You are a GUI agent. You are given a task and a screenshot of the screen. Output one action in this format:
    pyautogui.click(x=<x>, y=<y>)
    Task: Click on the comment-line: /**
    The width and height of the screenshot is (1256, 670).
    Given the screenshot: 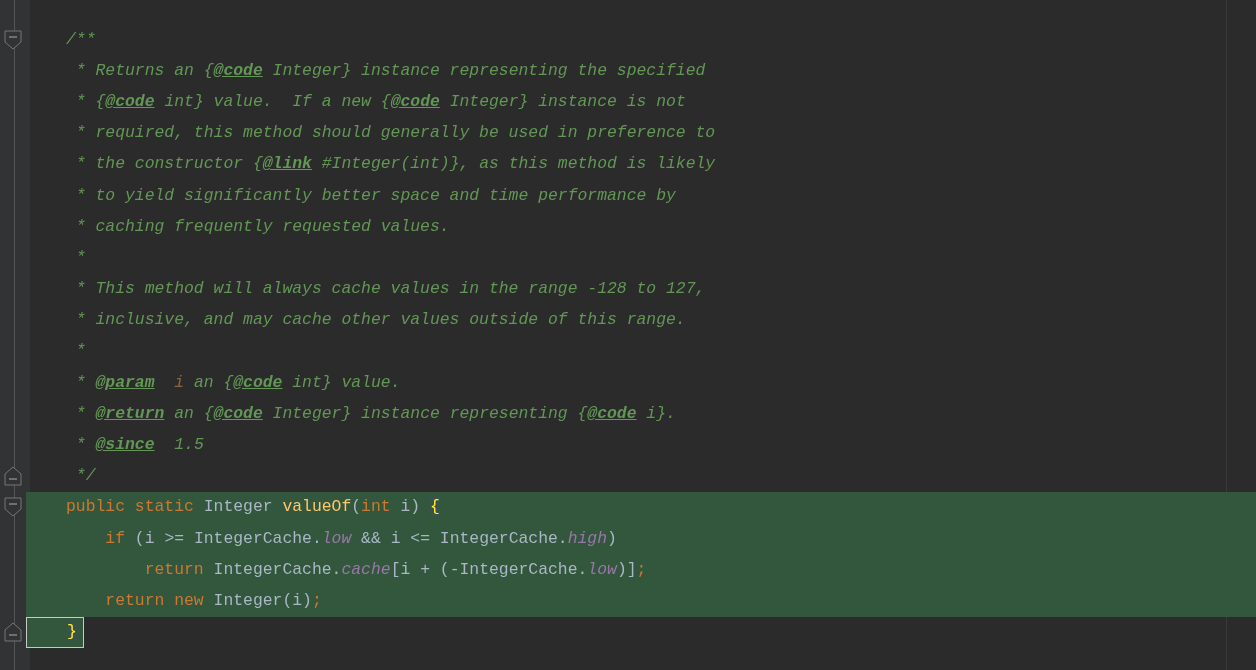 What is the action you would take?
    pyautogui.click(x=81, y=39)
    